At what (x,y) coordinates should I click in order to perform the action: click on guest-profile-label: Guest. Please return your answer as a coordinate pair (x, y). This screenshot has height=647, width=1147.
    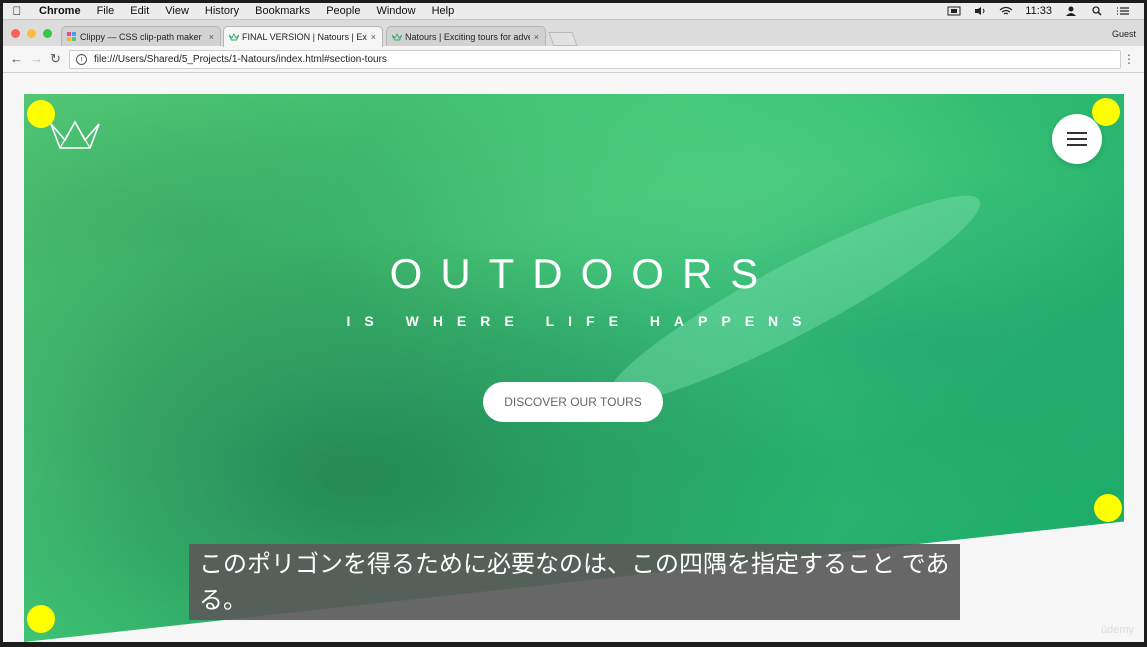
    Looking at the image, I should click on (1124, 34).